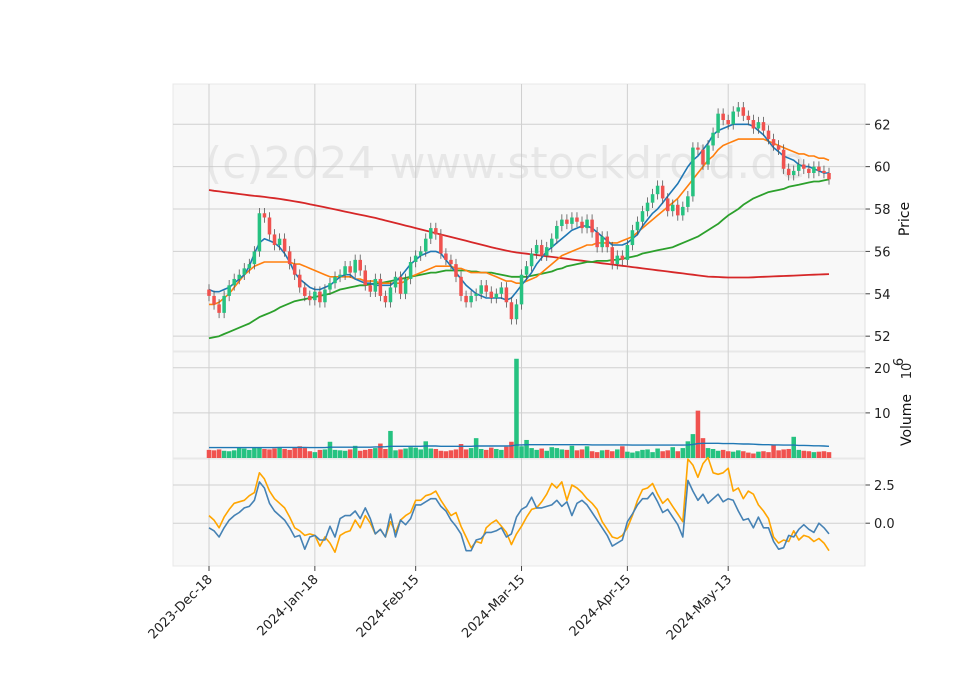 This screenshot has height=690, width=960. I want to click on price-ytick-label: 56, so click(882, 252).